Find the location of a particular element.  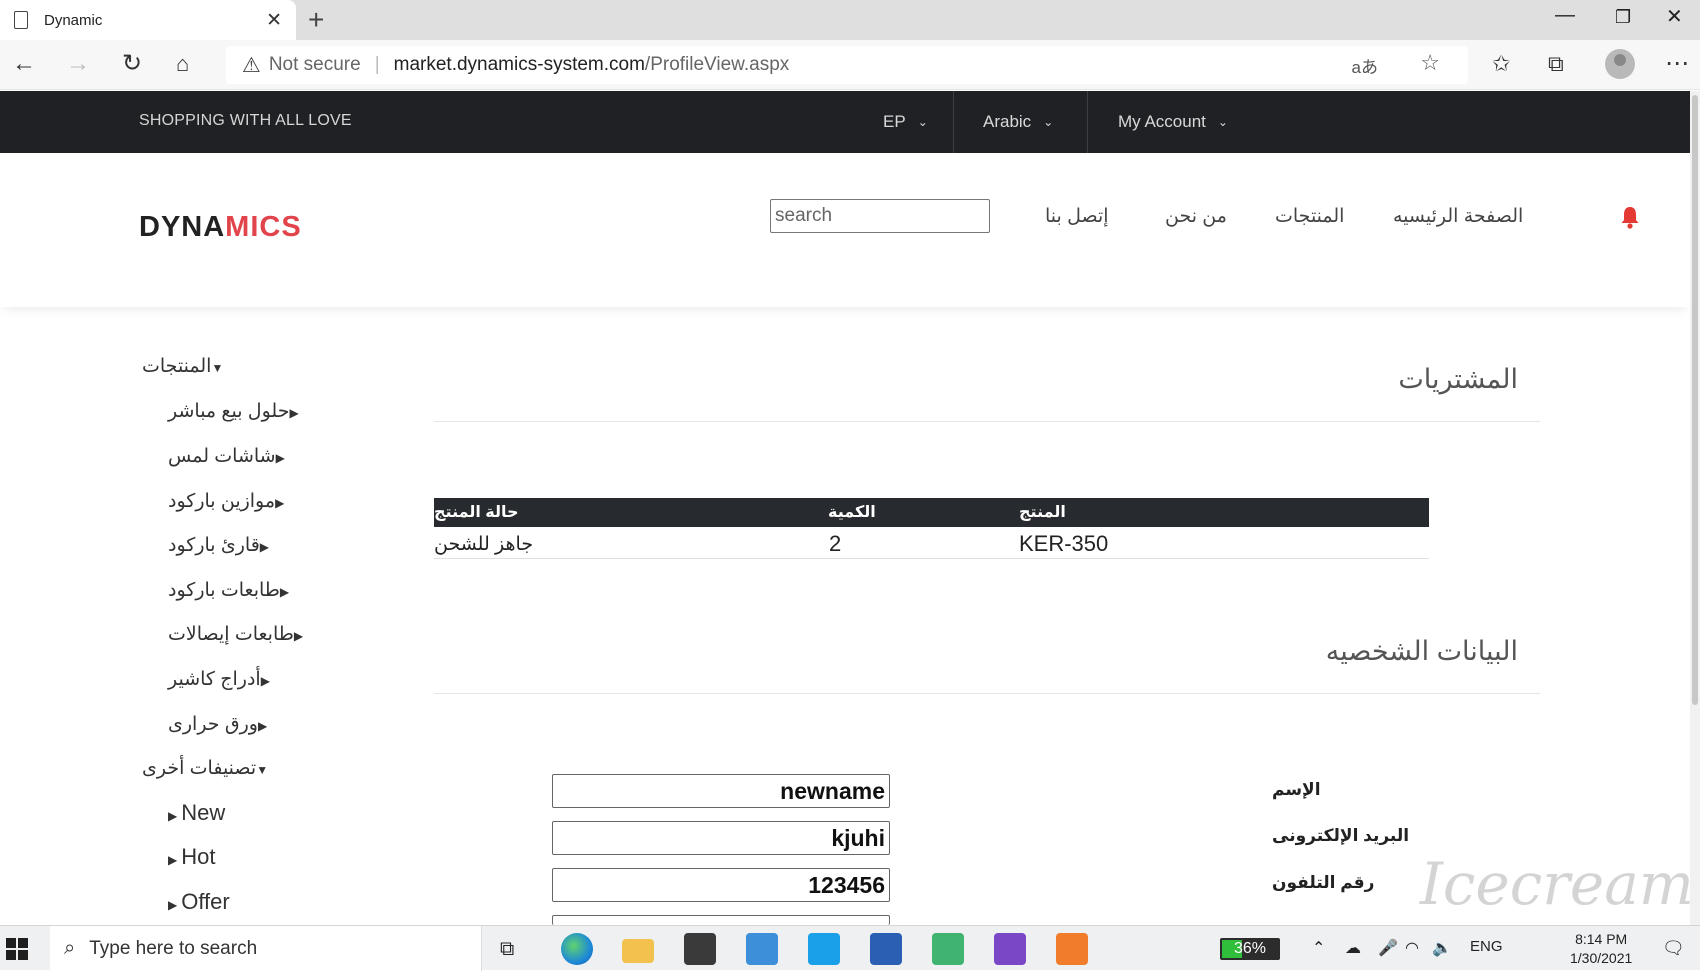

window-close-icon: ✕ is located at coordinates (1674, 16).